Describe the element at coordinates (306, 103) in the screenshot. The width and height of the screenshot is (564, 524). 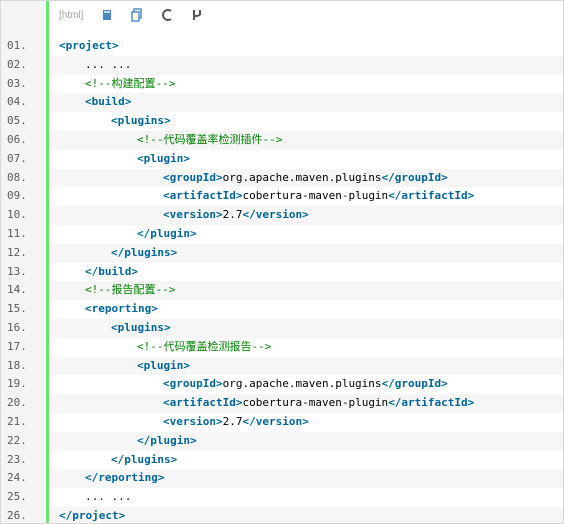
I see `line-source: <build>` at that location.